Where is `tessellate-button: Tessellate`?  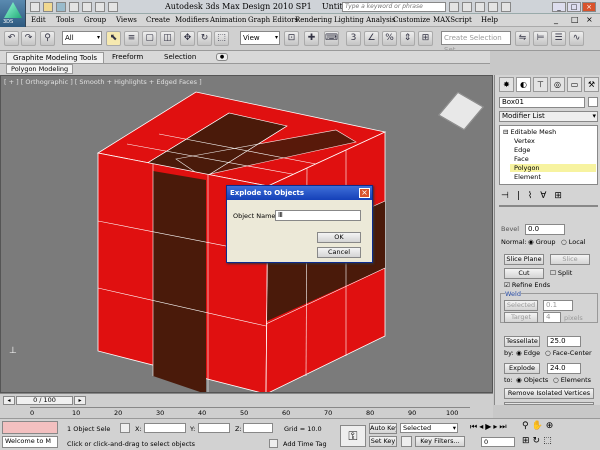 tessellate-button: Tessellate is located at coordinates (522, 341).